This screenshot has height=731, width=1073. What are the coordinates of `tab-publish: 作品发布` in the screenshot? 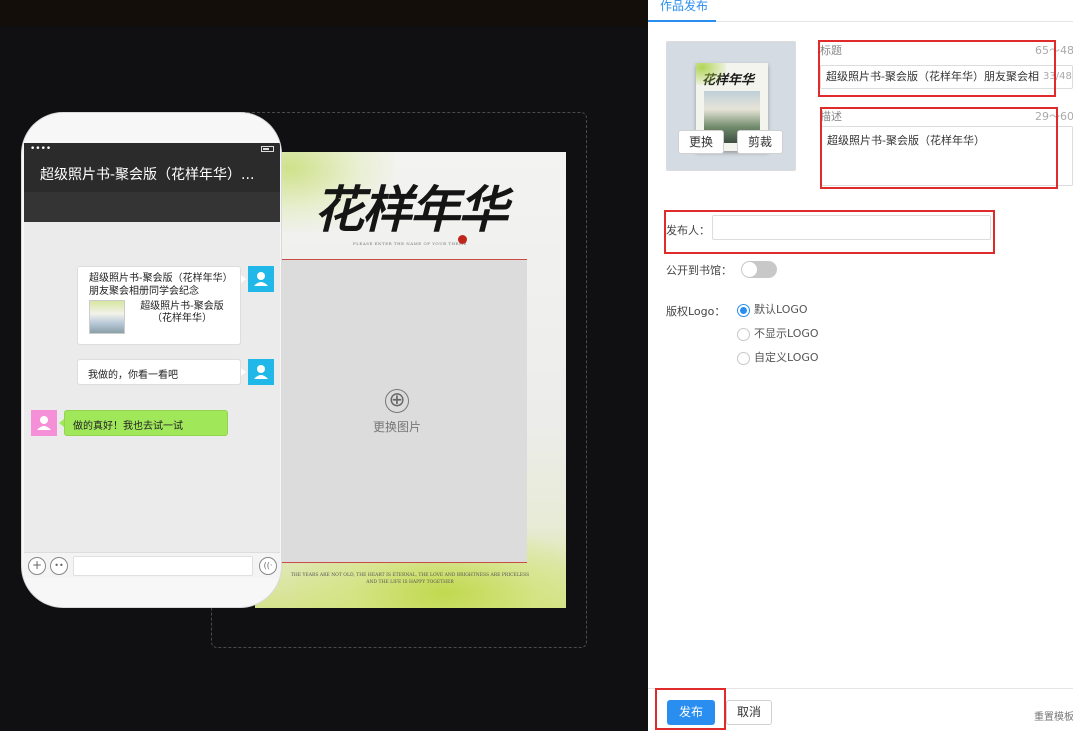 It's located at (682, 11).